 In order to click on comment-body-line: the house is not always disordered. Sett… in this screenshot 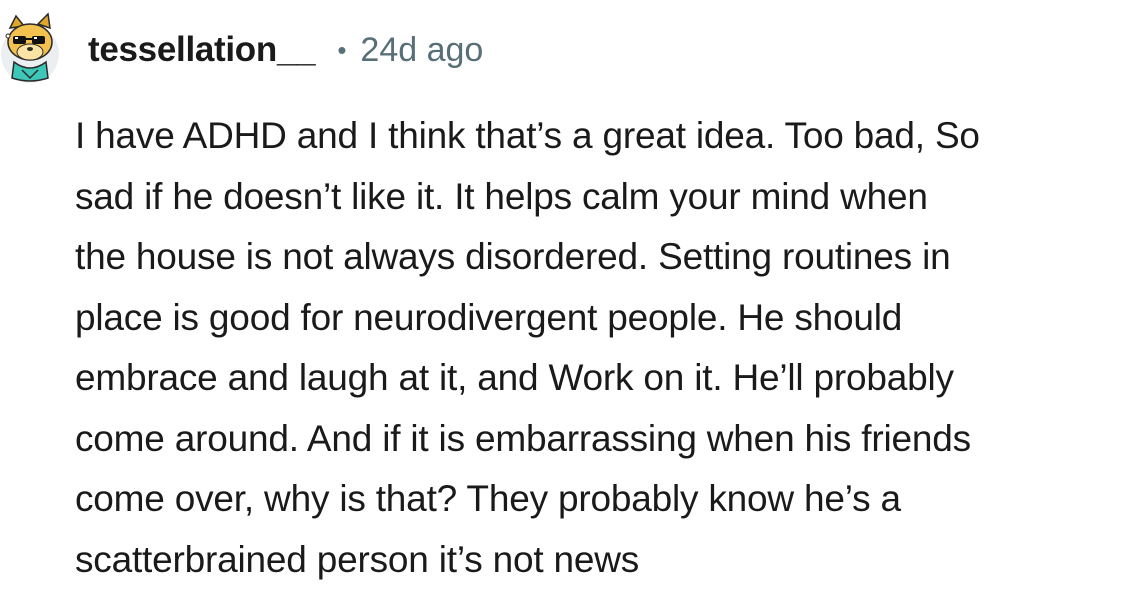, I will do `click(513, 256)`.